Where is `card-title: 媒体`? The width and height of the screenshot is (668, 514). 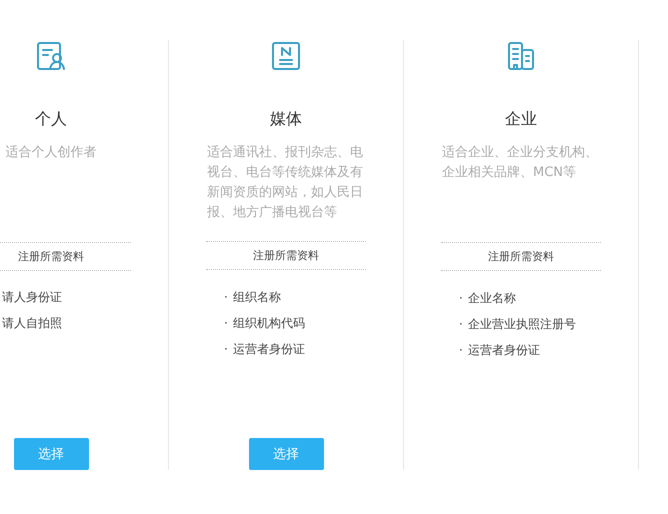 card-title: 媒体 is located at coordinates (286, 119).